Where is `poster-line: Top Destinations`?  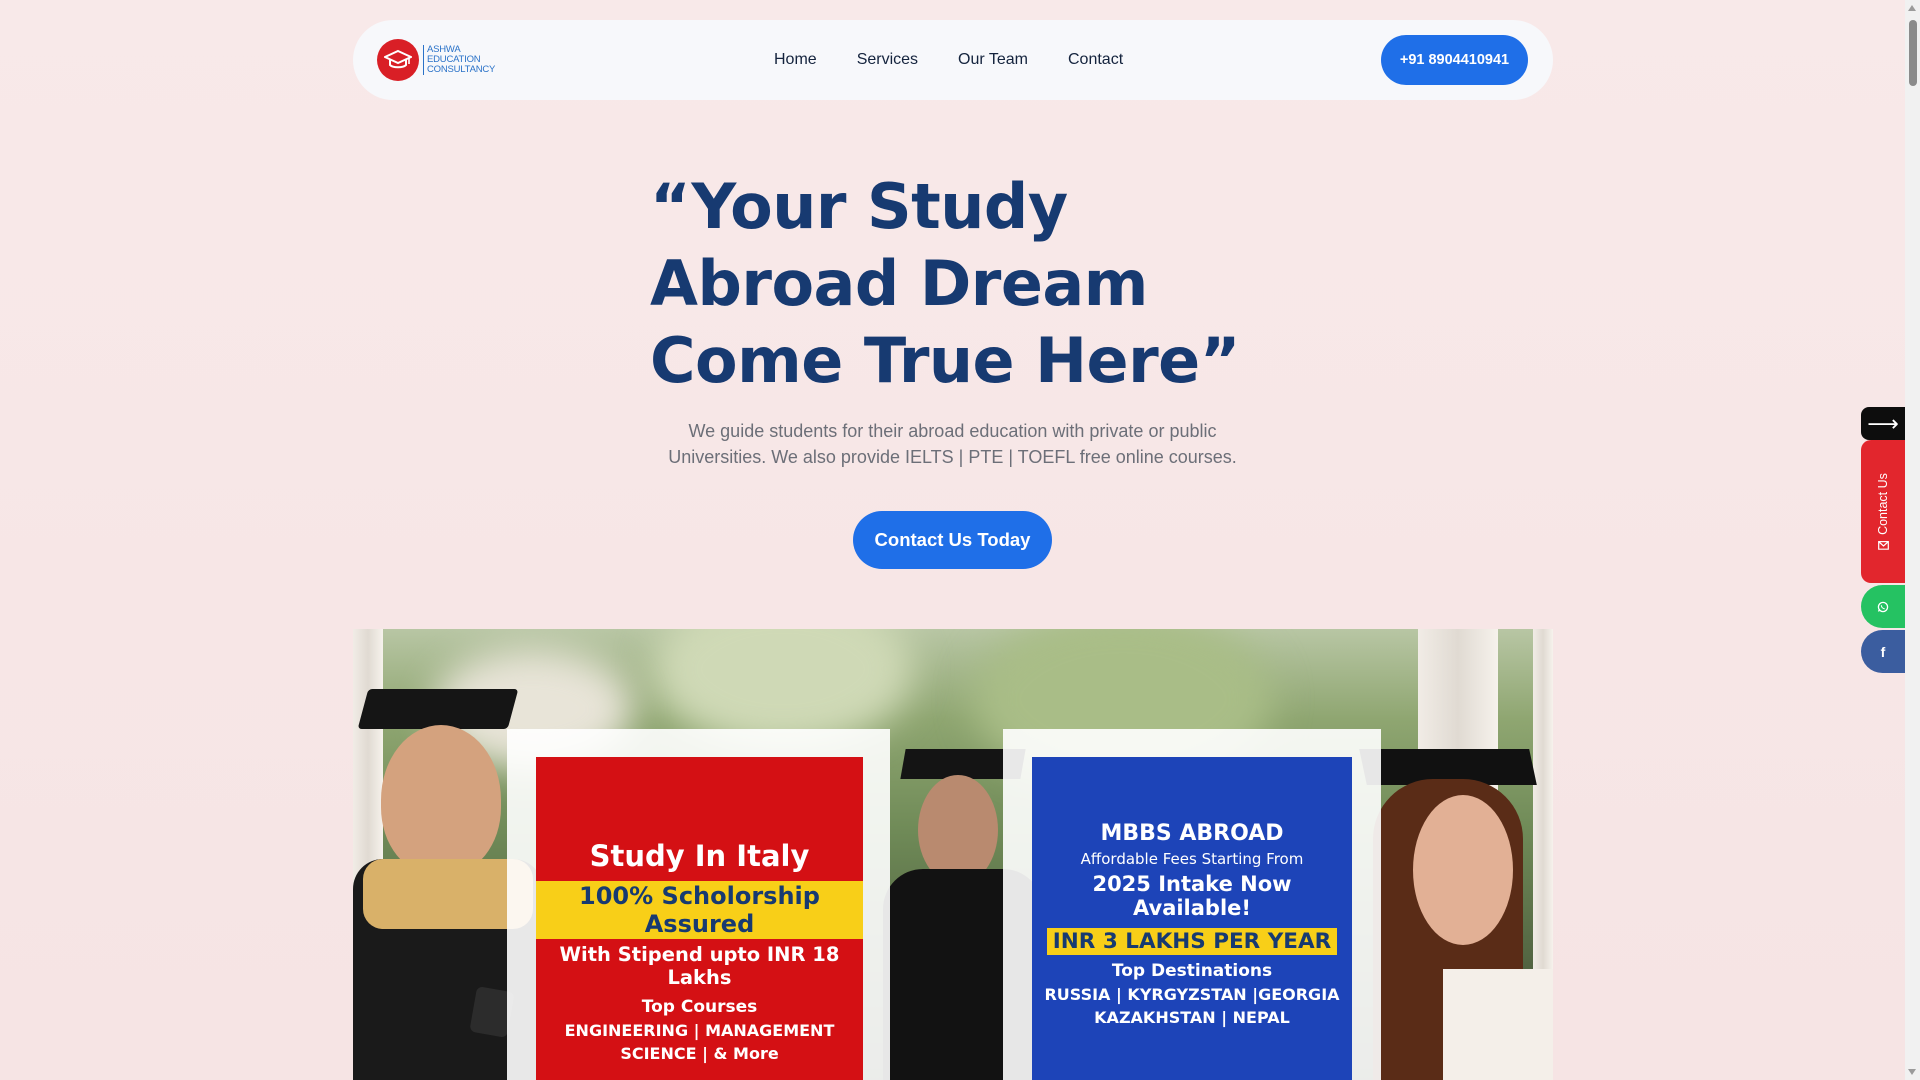
poster-line: Top Destinations is located at coordinates (1192, 971).